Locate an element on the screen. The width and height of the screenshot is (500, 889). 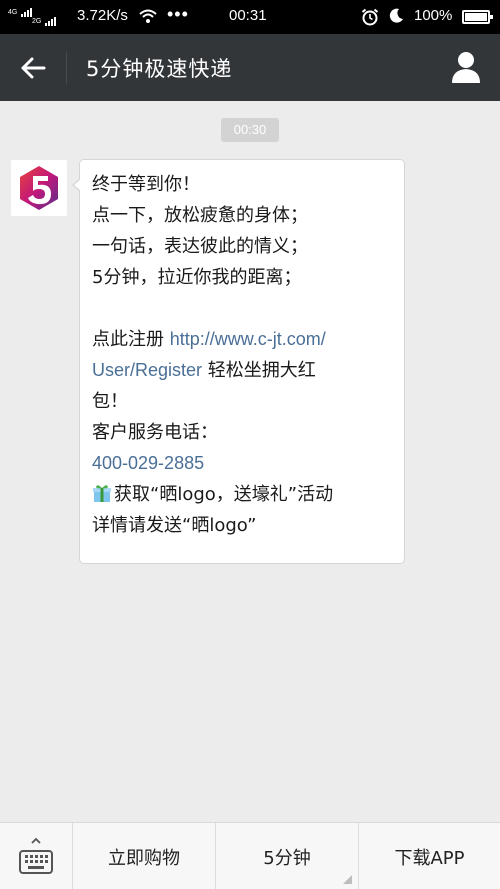
service-label: 客户服务电话： is located at coordinates (155, 432).